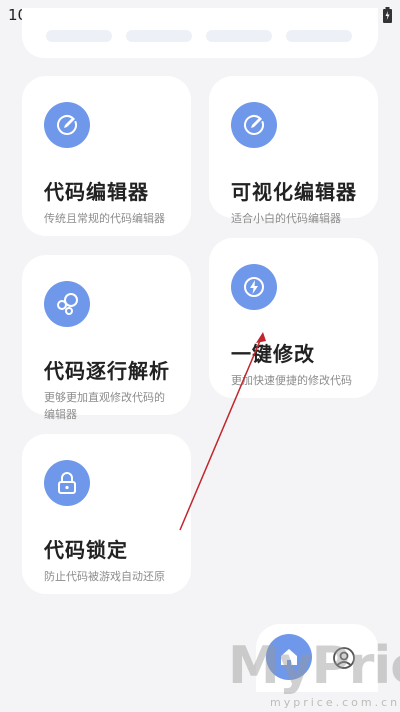 This screenshot has width=400, height=712. Describe the element at coordinates (67, 304) in the screenshot. I see `bubbles-icon` at that location.